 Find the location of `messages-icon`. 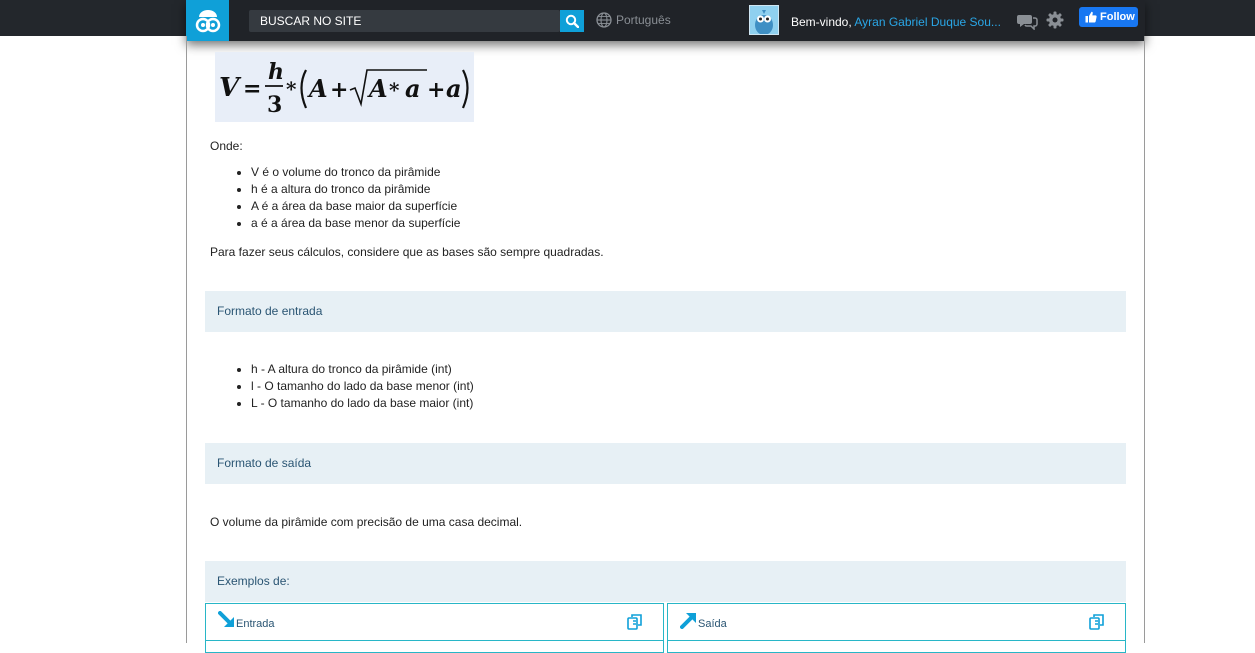

messages-icon is located at coordinates (1027, 22).